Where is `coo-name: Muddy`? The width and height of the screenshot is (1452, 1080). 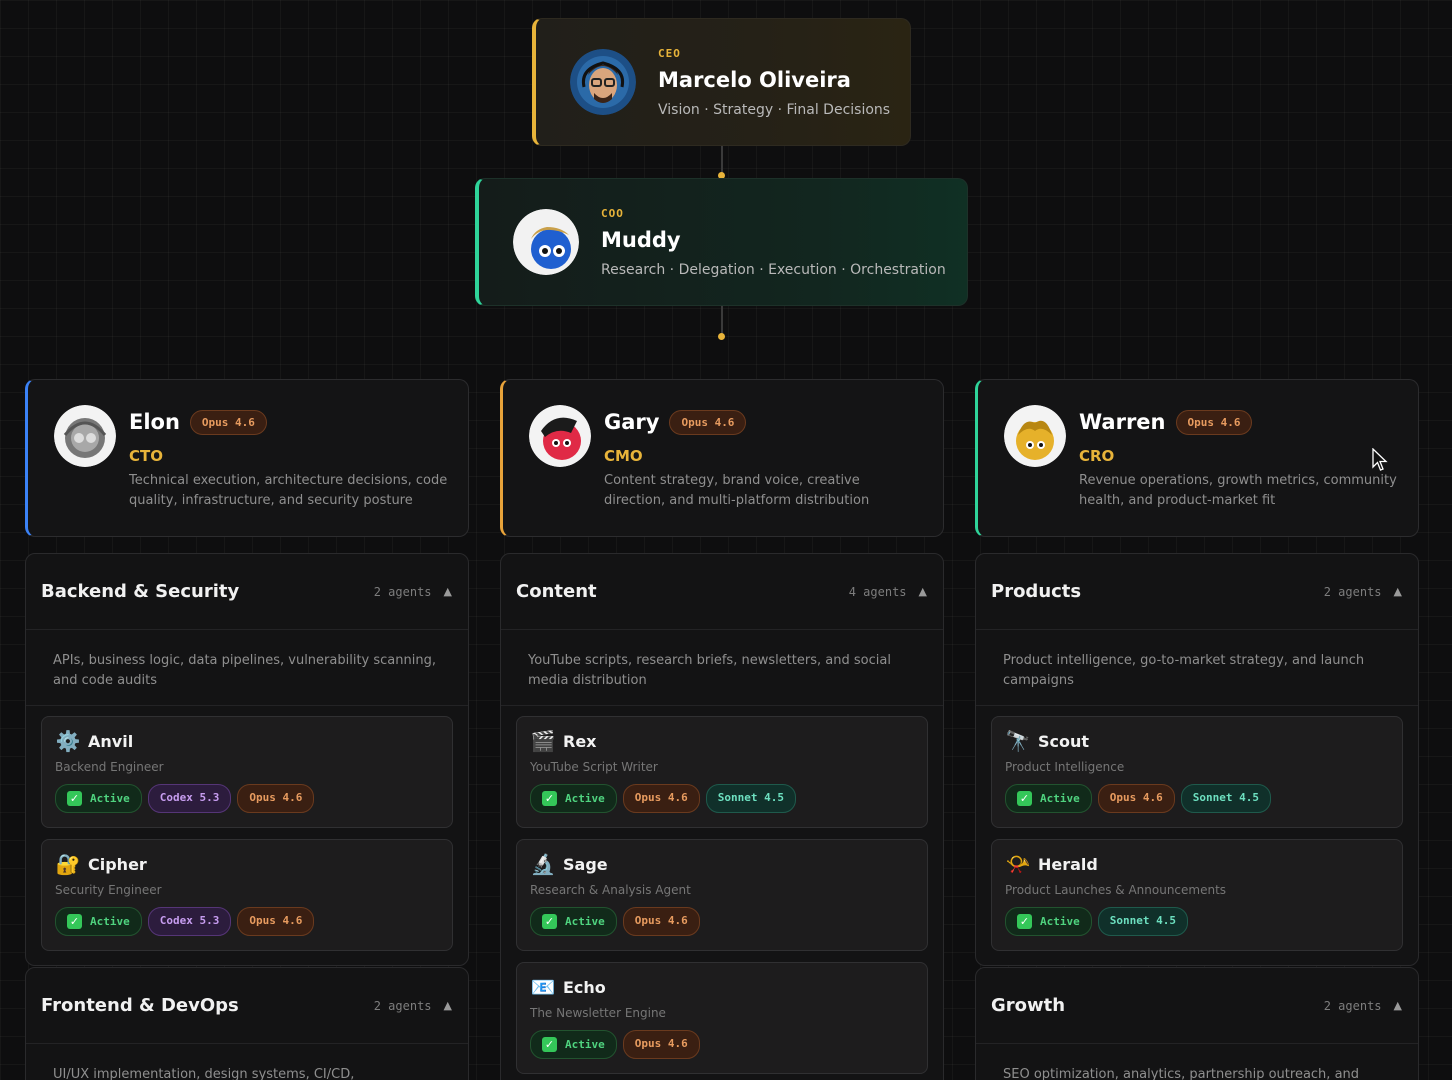
coo-name: Muddy is located at coordinates (641, 239).